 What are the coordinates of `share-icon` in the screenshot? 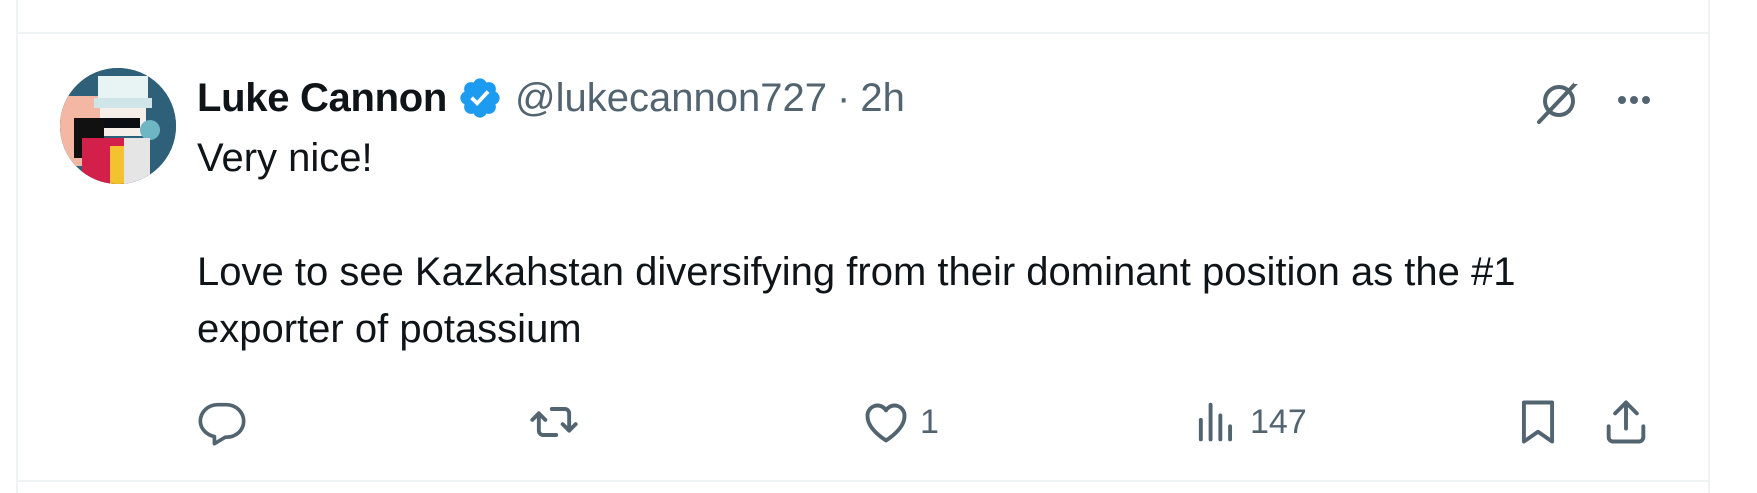 It's located at (1626, 422).